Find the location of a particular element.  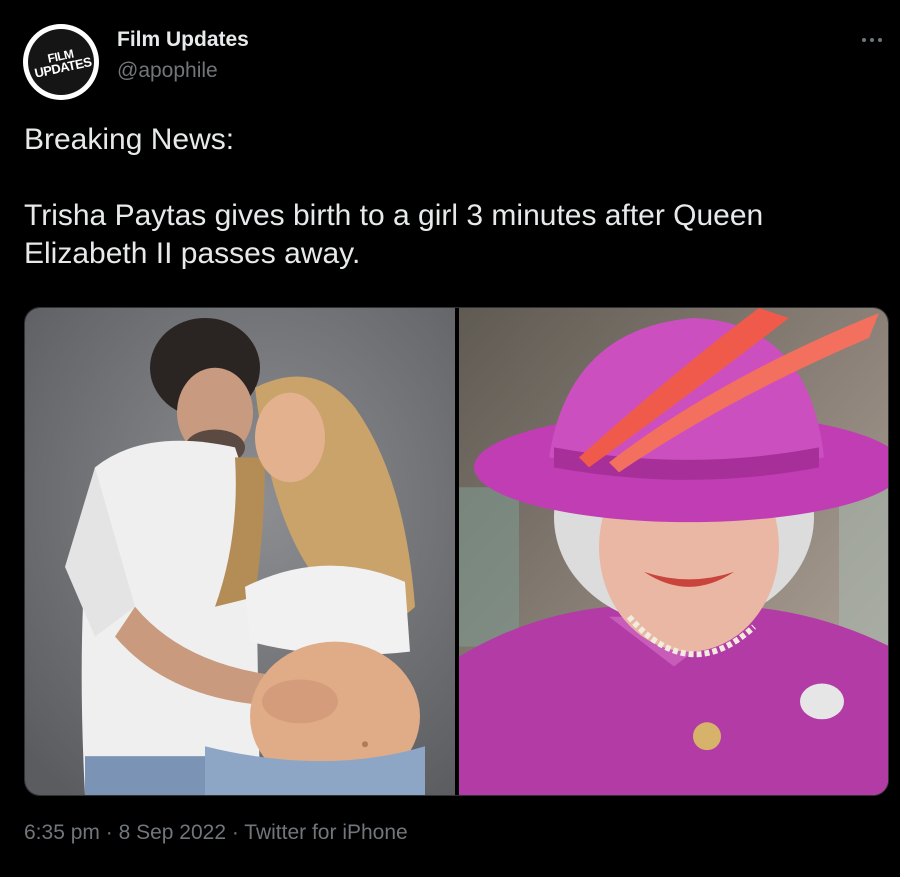

author-display-name: Film Updates is located at coordinates (183, 40).